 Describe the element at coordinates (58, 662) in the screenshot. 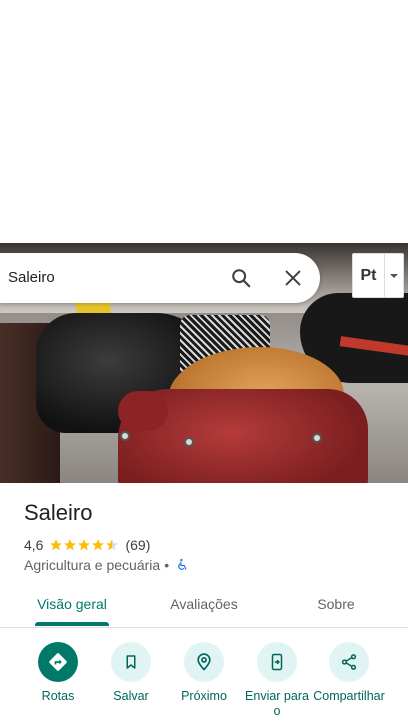

I see `directions-icon` at that location.